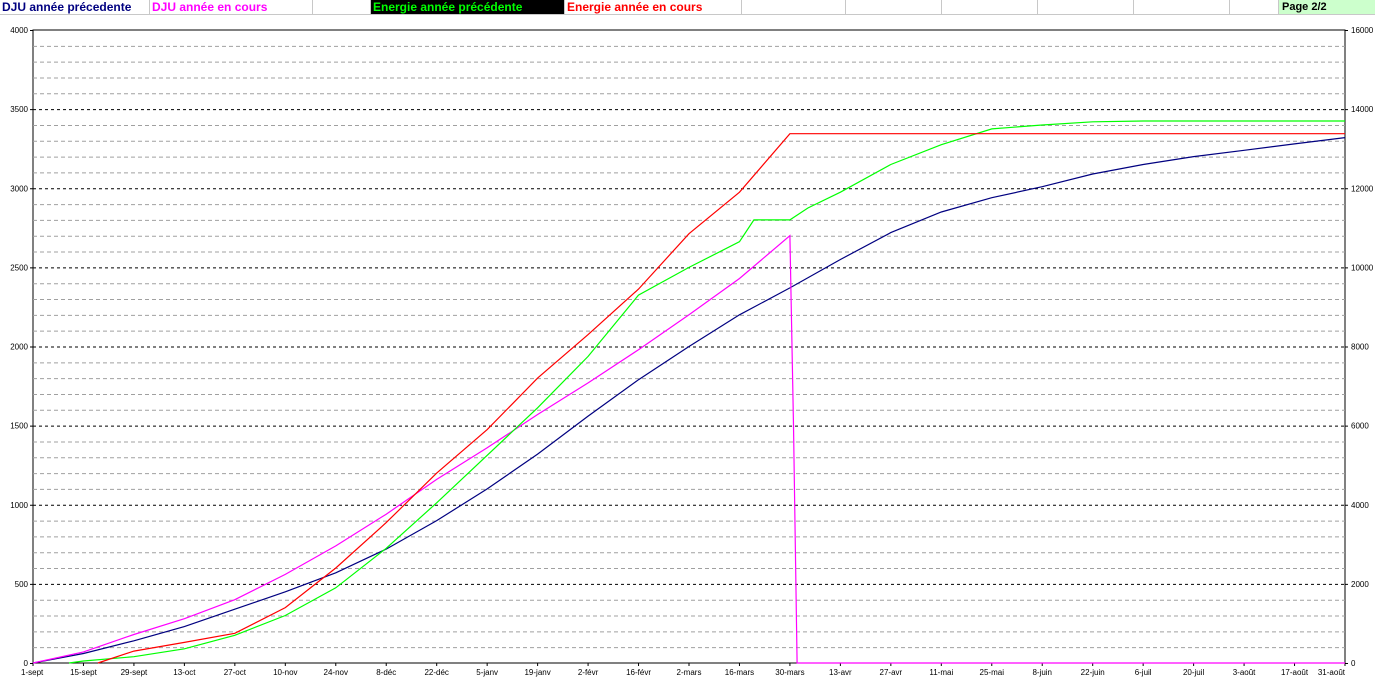 The width and height of the screenshot is (1375, 684). Describe the element at coordinates (992, 672) in the screenshot. I see `x-tick-label: 25-mai` at that location.